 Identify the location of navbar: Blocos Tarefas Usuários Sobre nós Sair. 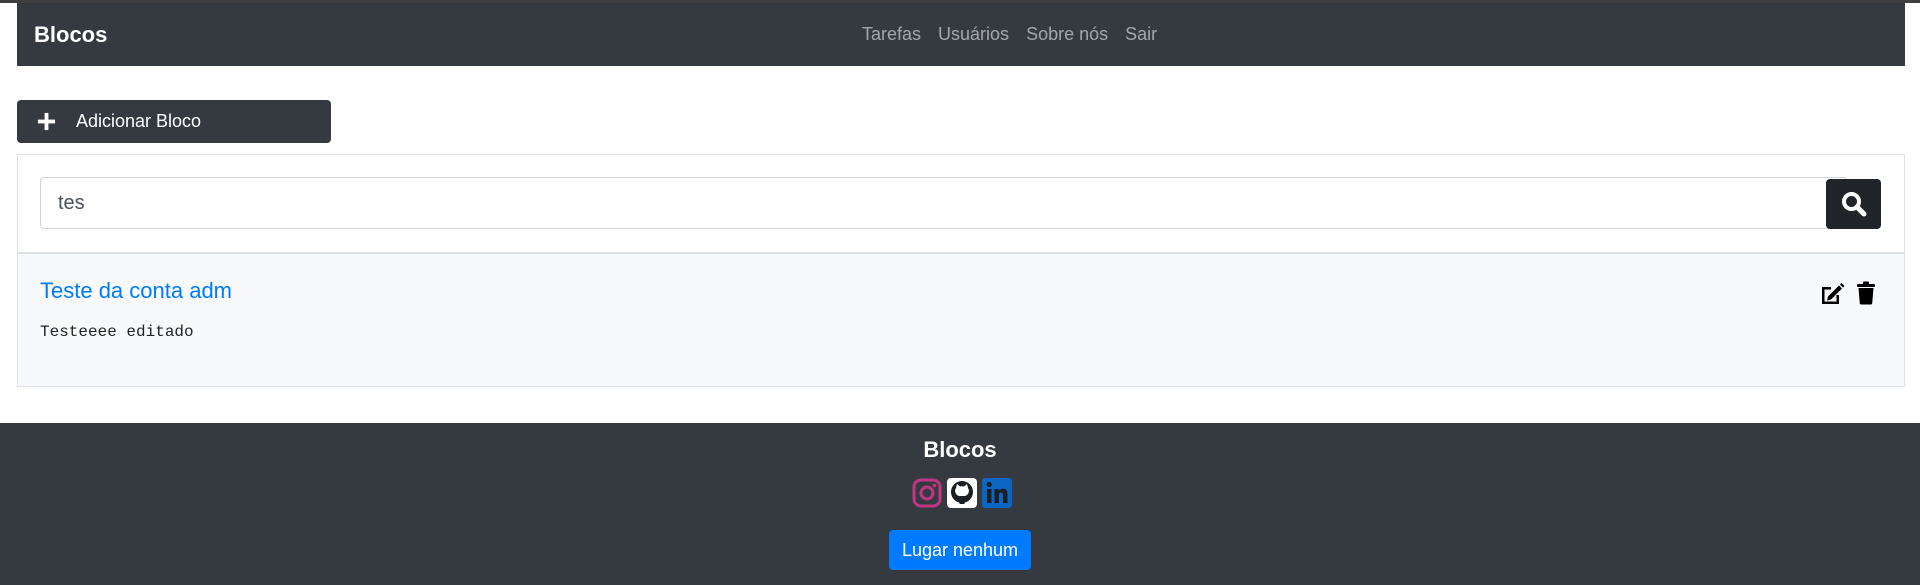
(961, 34).